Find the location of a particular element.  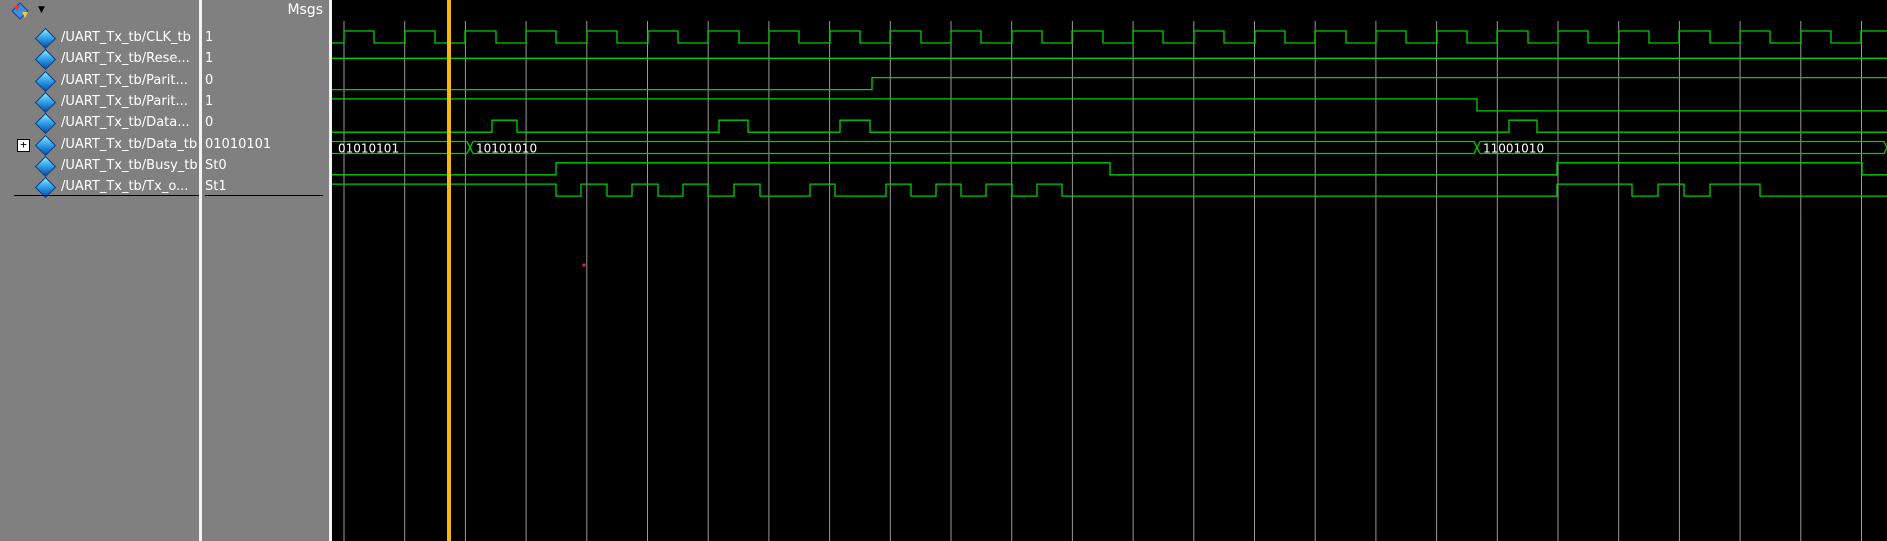

signal-name: /UART_Tx_tb/Busy_tb is located at coordinates (129, 165).